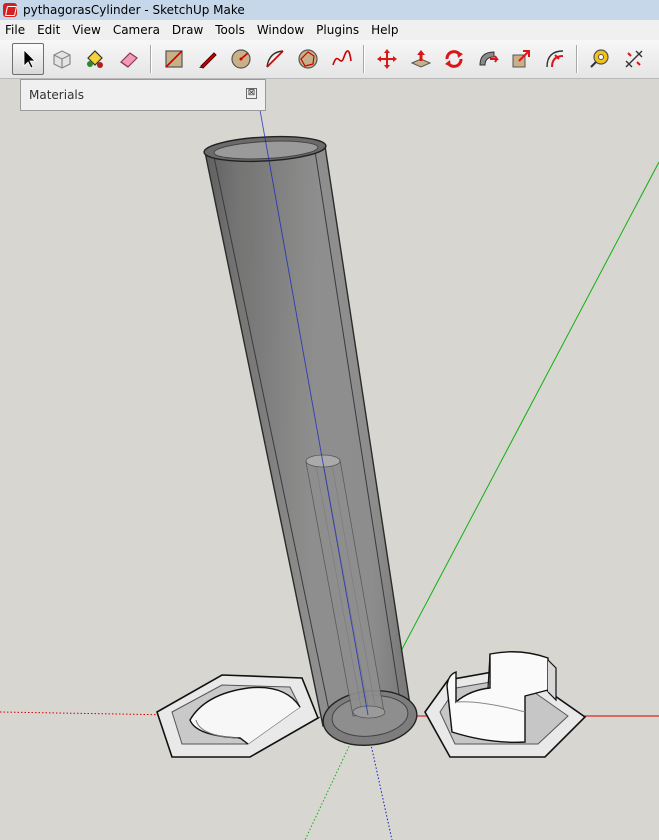 Image resolution: width=659 pixels, height=840 pixels. I want to click on title-bar: pythagorasCylinder - SketchUp Make, so click(329, 10).